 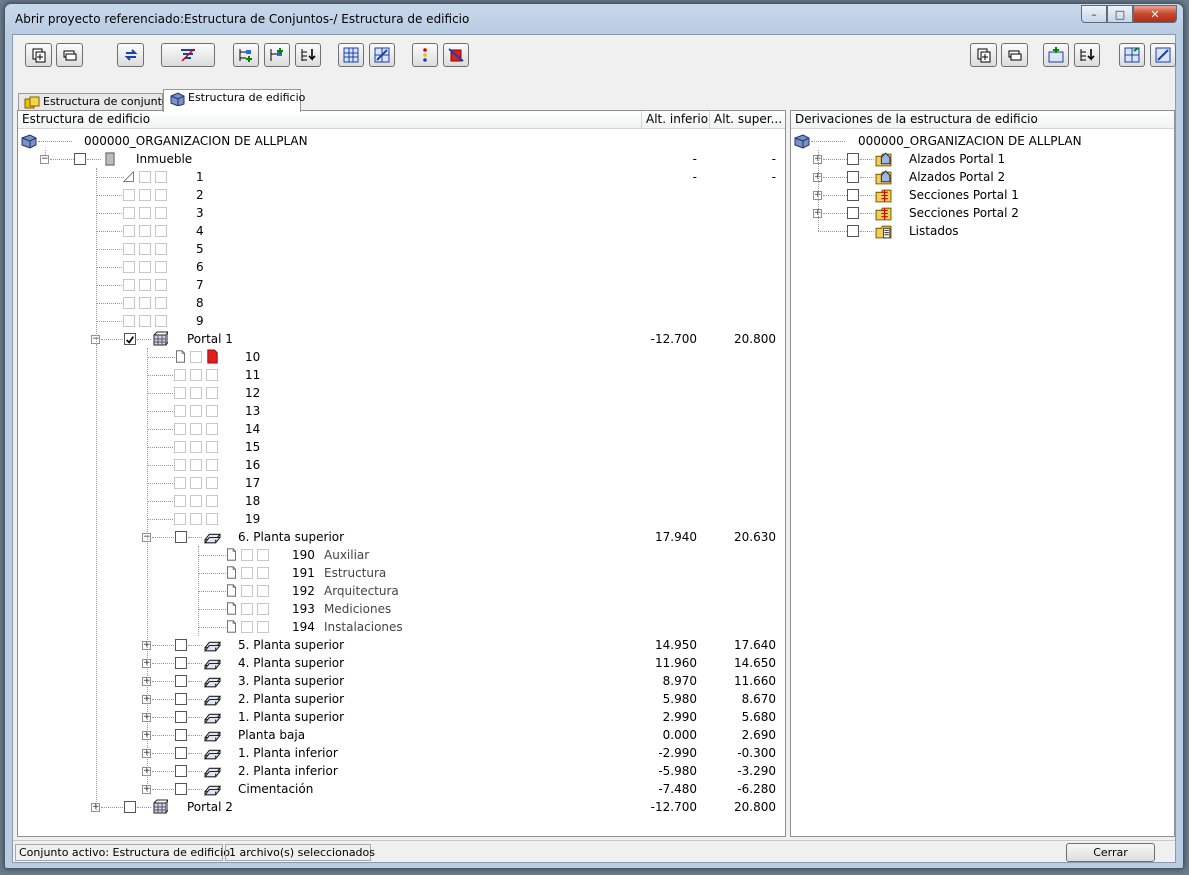 What do you see at coordinates (1155, 14) in the screenshot?
I see `close-window-button: ✕` at bounding box center [1155, 14].